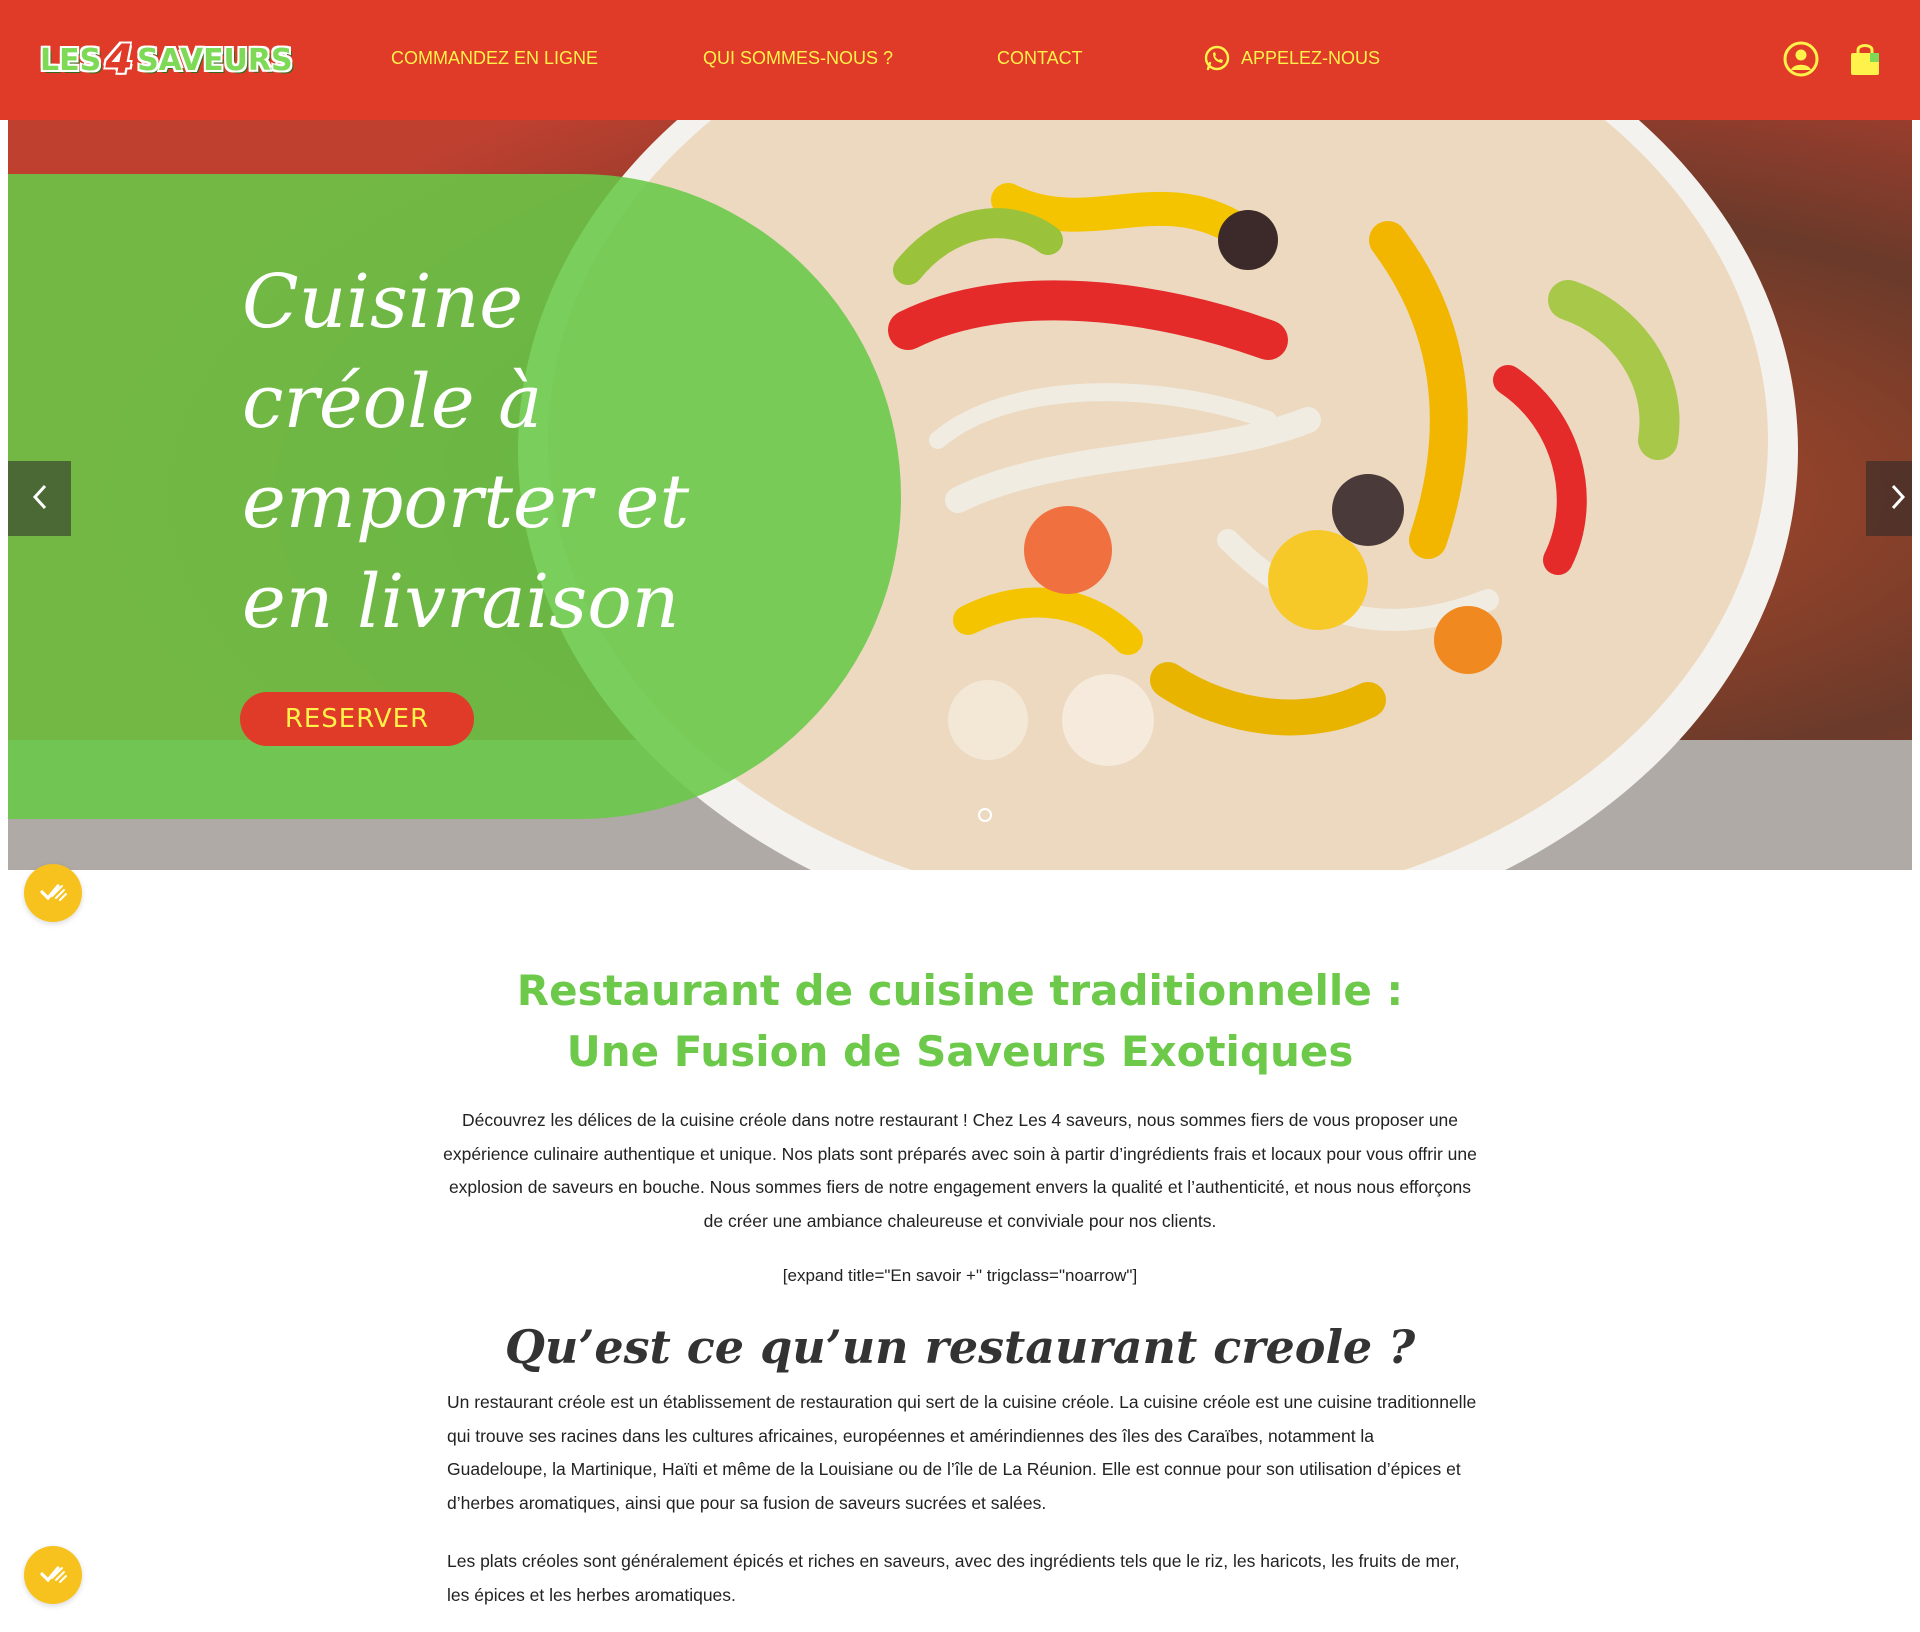  I want to click on slider-next-button, so click(1889, 498).